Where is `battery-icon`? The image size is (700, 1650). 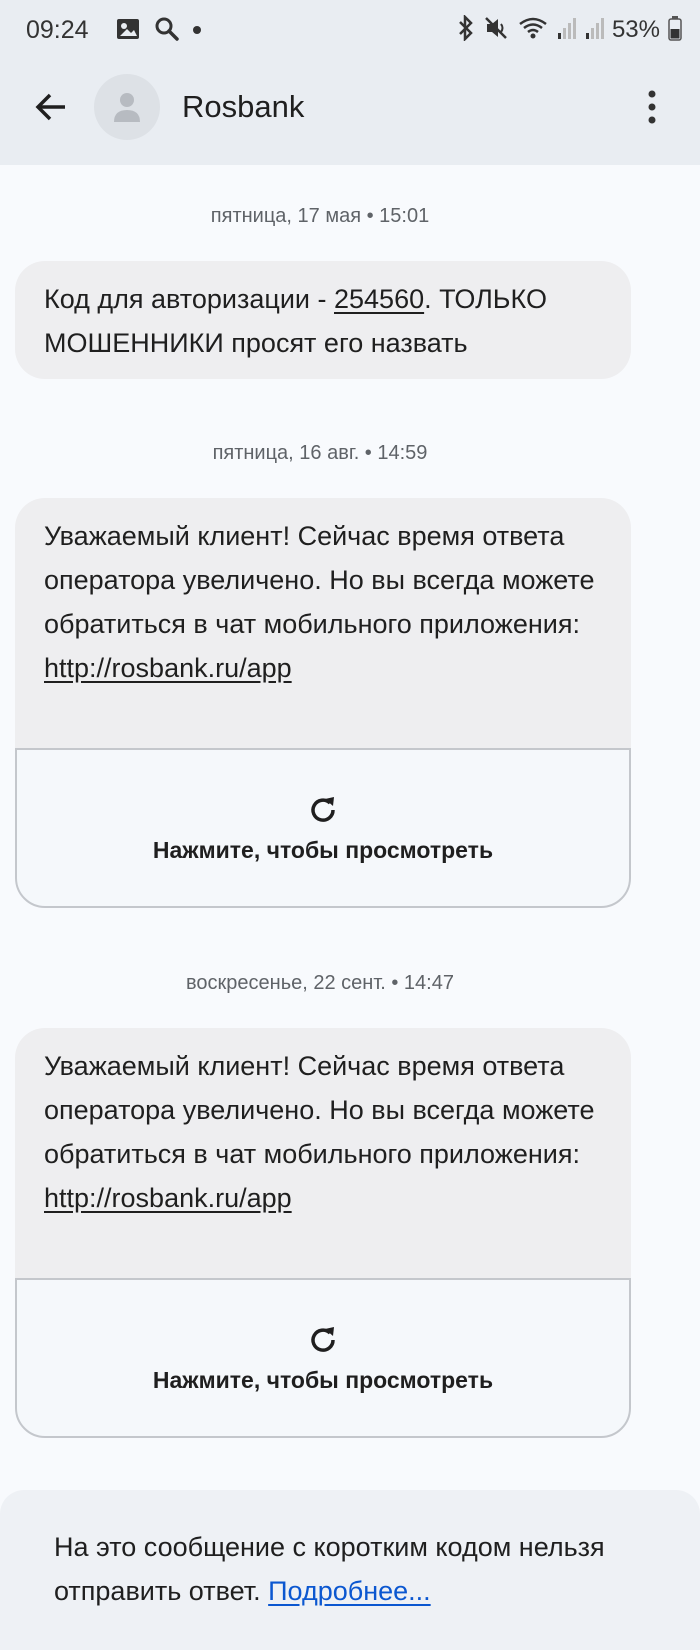 battery-icon is located at coordinates (675, 30).